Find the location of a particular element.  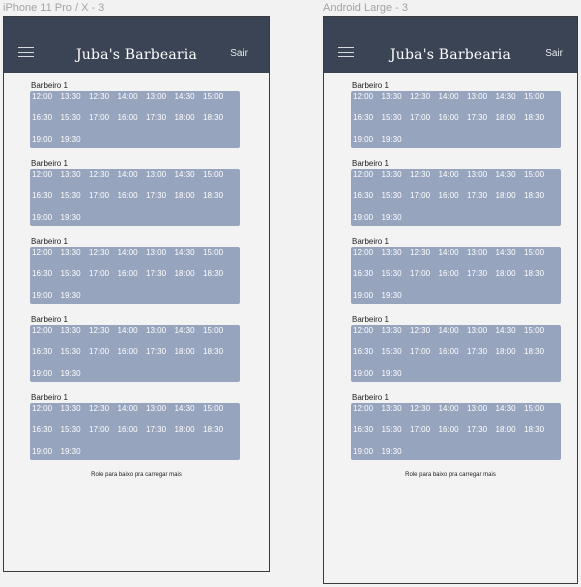

logout-button: Sair is located at coordinates (554, 53).